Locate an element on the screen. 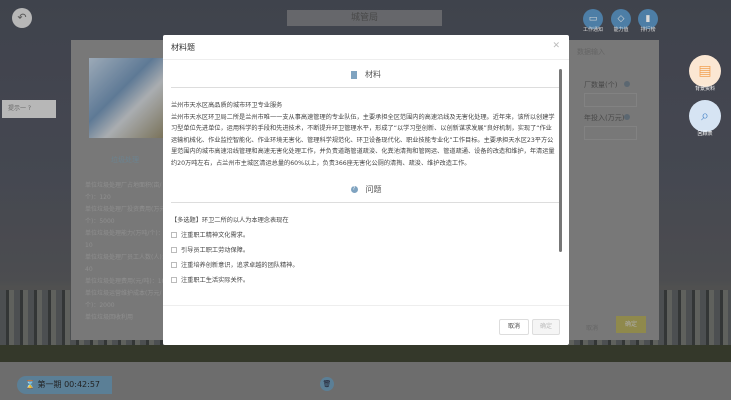 The image size is (731, 400). time-value: 00:42:57 is located at coordinates (82, 384).